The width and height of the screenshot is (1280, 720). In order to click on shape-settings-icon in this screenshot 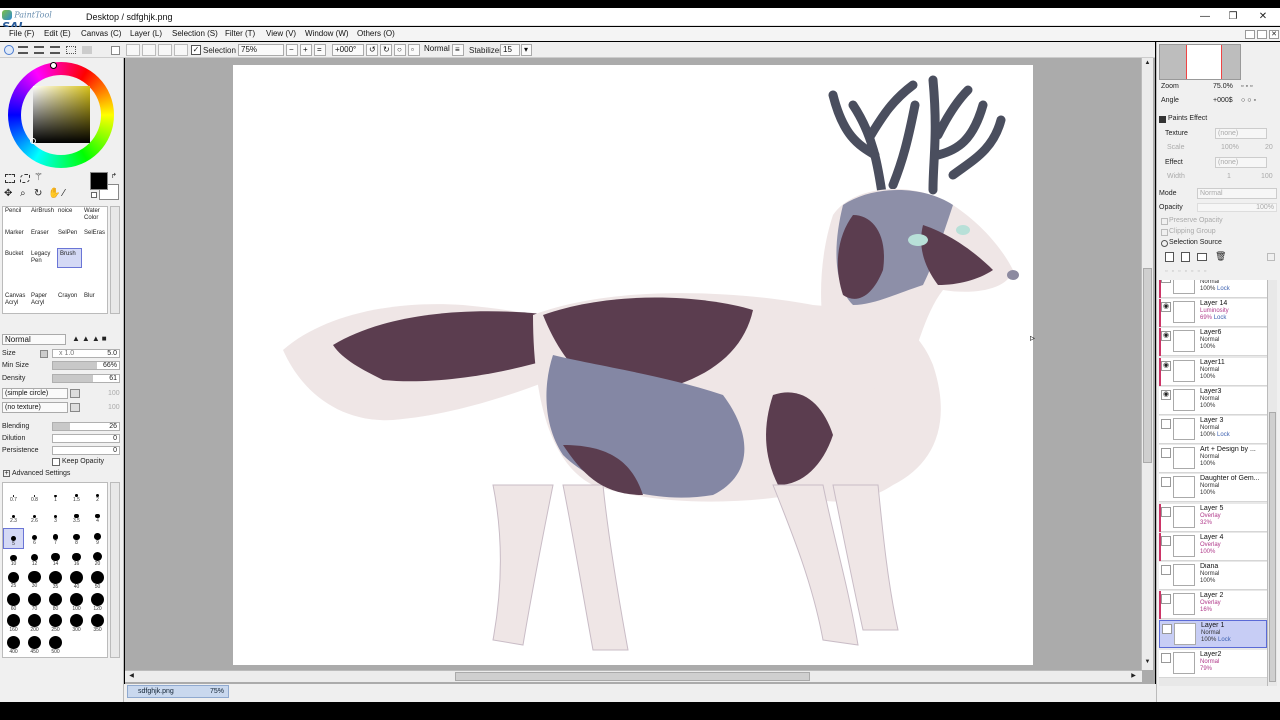, I will do `click(75, 393)`.